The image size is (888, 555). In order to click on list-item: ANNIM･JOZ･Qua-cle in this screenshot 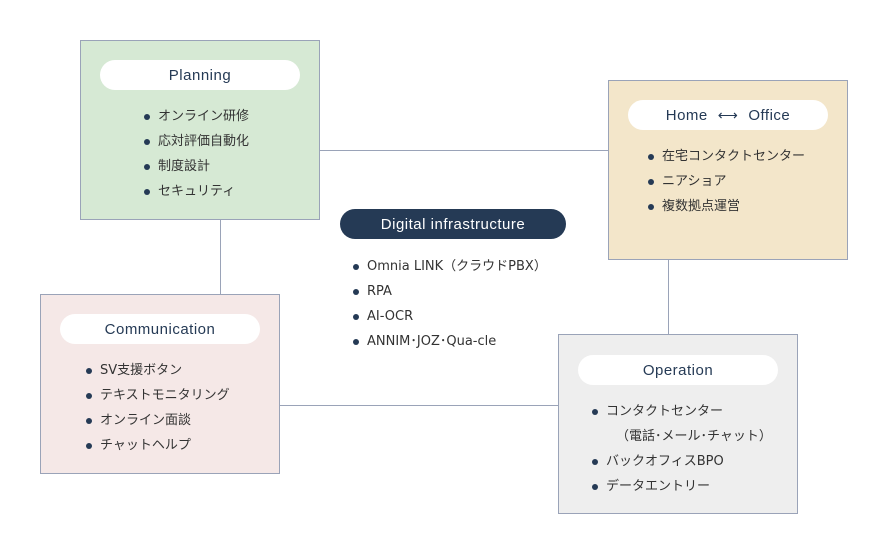, I will do `click(450, 341)`.